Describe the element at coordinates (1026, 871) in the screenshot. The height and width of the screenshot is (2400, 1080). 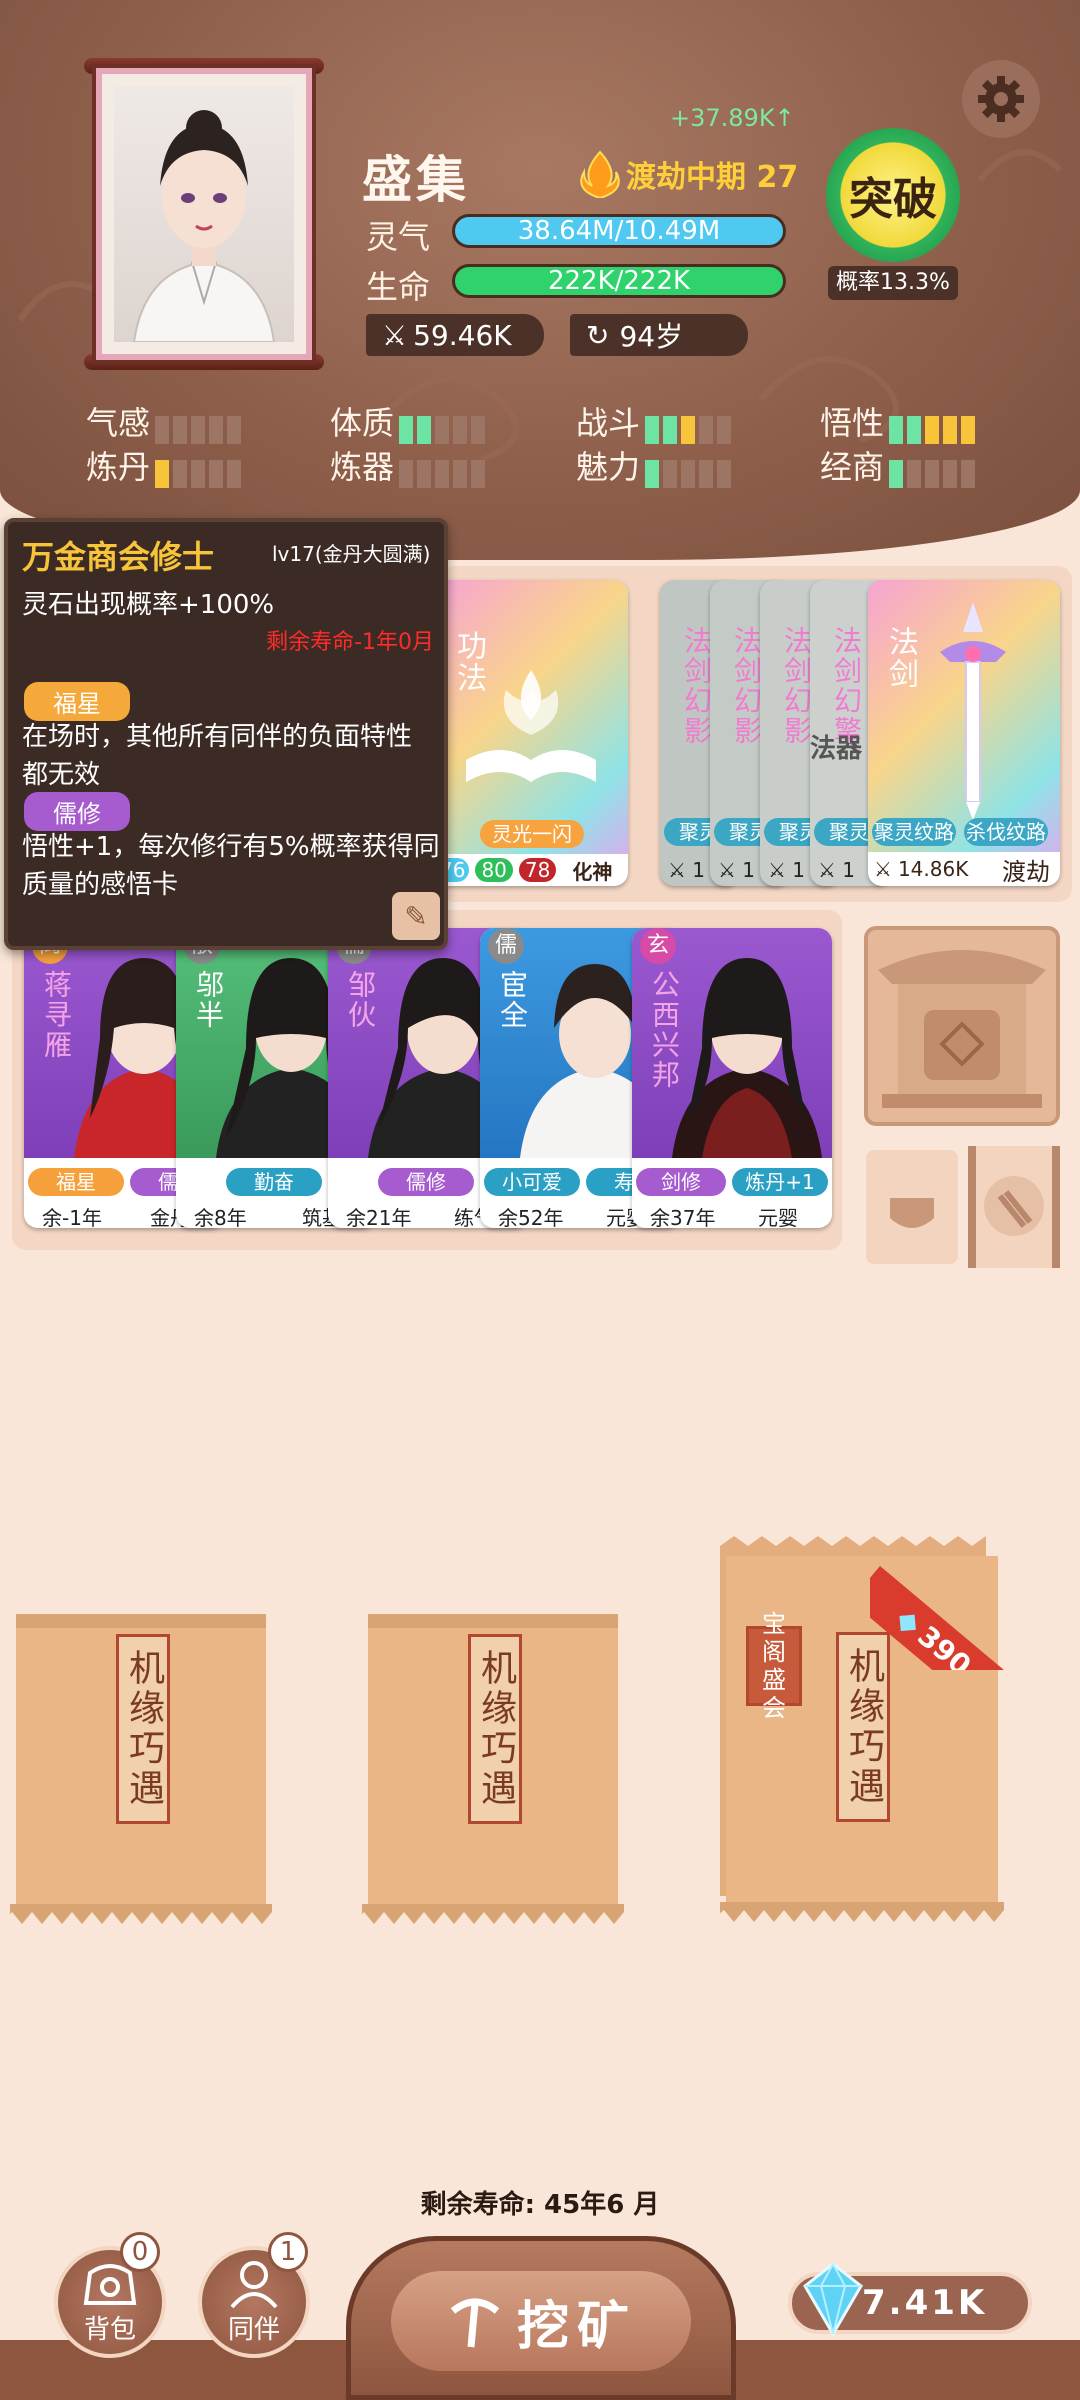
I see `weapon-rank: 渡劫` at that location.